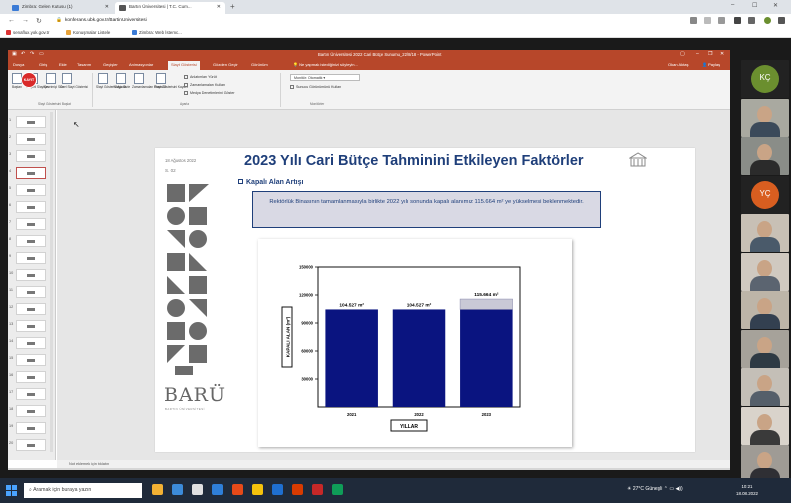 This screenshot has width=791, height=503. I want to click on present-icon: ▭, so click(41, 54).